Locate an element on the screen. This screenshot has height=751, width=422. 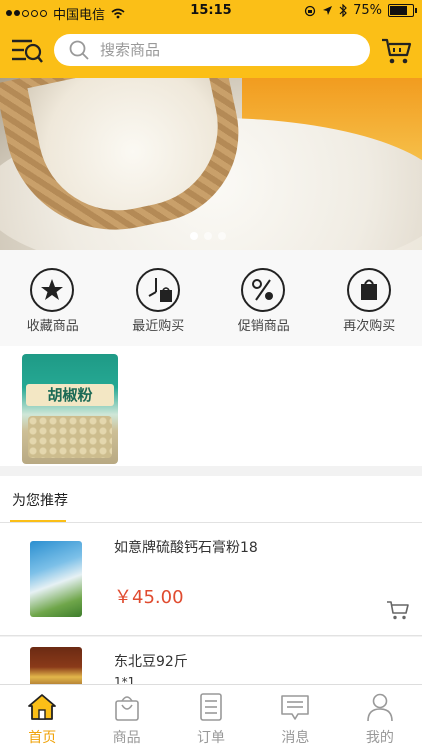
top-bar is located at coordinates (211, 51).